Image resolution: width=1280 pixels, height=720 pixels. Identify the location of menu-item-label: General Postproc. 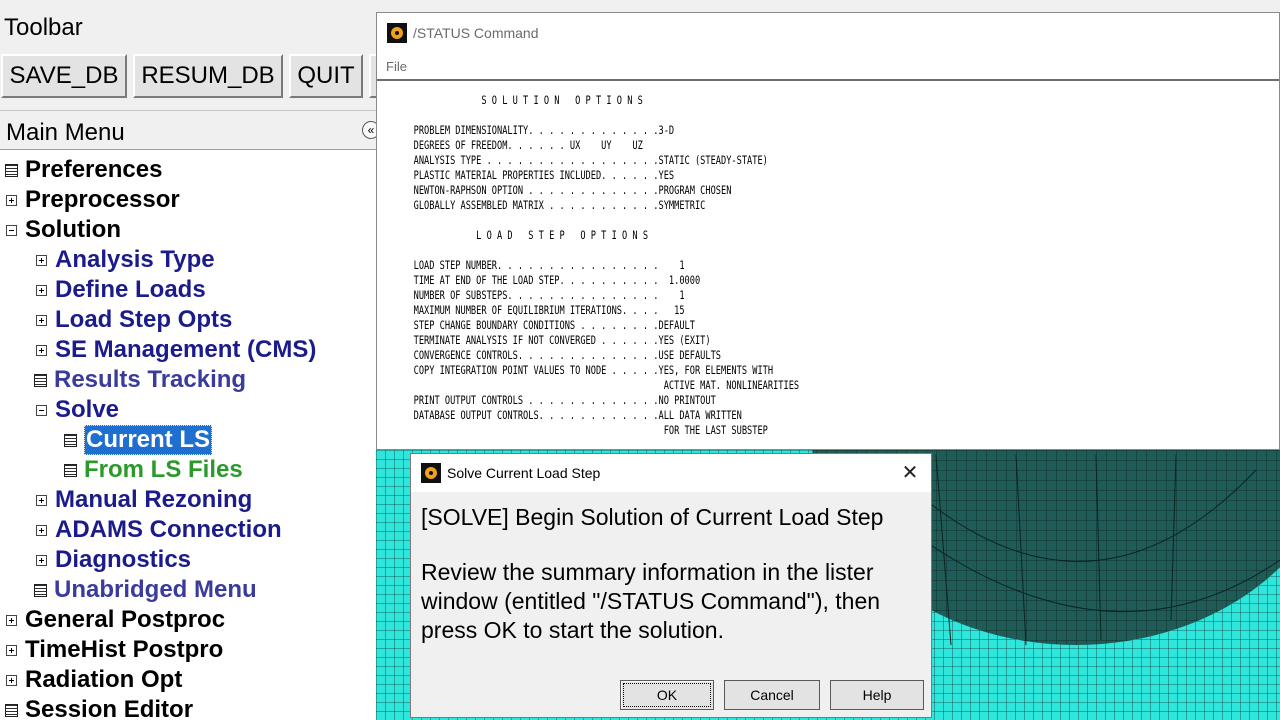
(125, 619).